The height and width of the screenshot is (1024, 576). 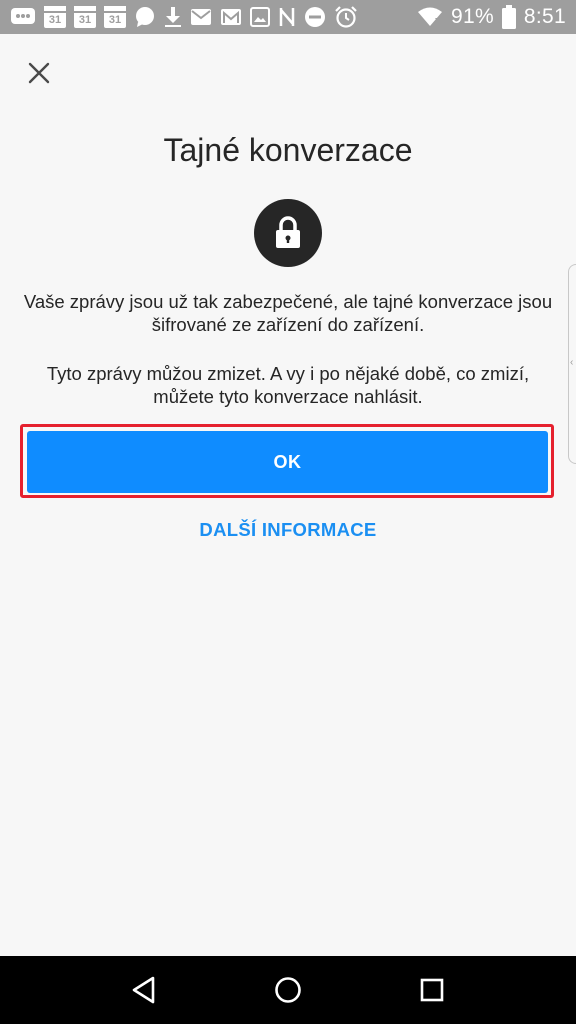 I want to click on do-not-disturb-icon, so click(x=315, y=17).